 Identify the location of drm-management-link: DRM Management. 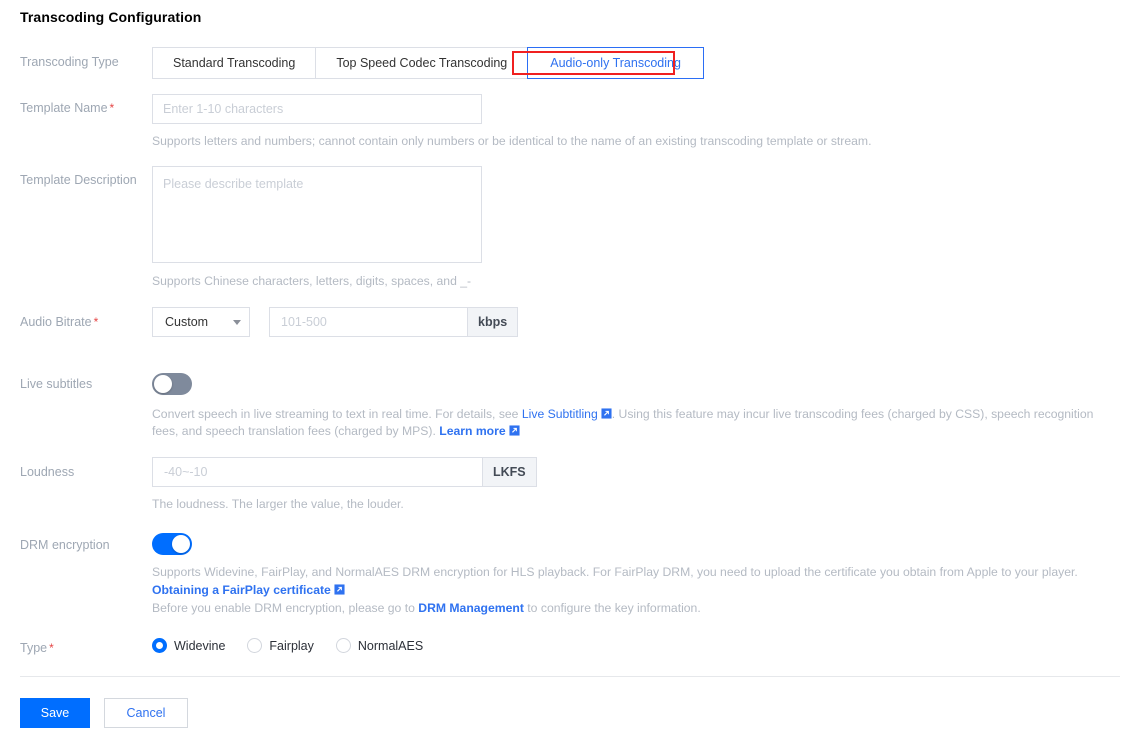
(471, 608).